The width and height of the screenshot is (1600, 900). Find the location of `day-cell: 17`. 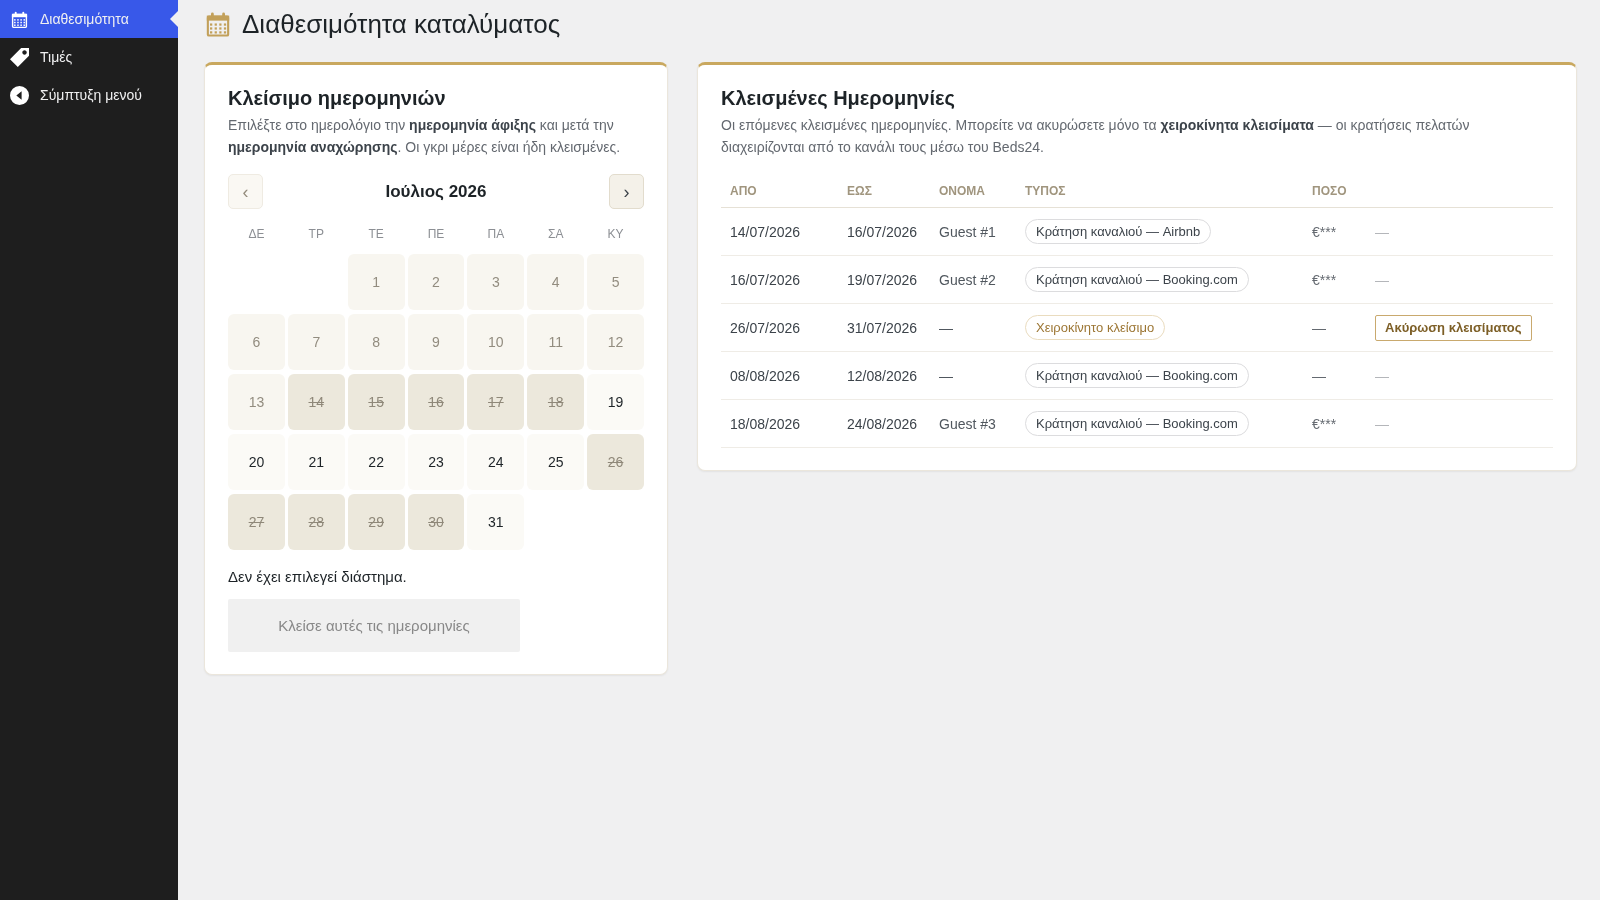

day-cell: 17 is located at coordinates (496, 402).